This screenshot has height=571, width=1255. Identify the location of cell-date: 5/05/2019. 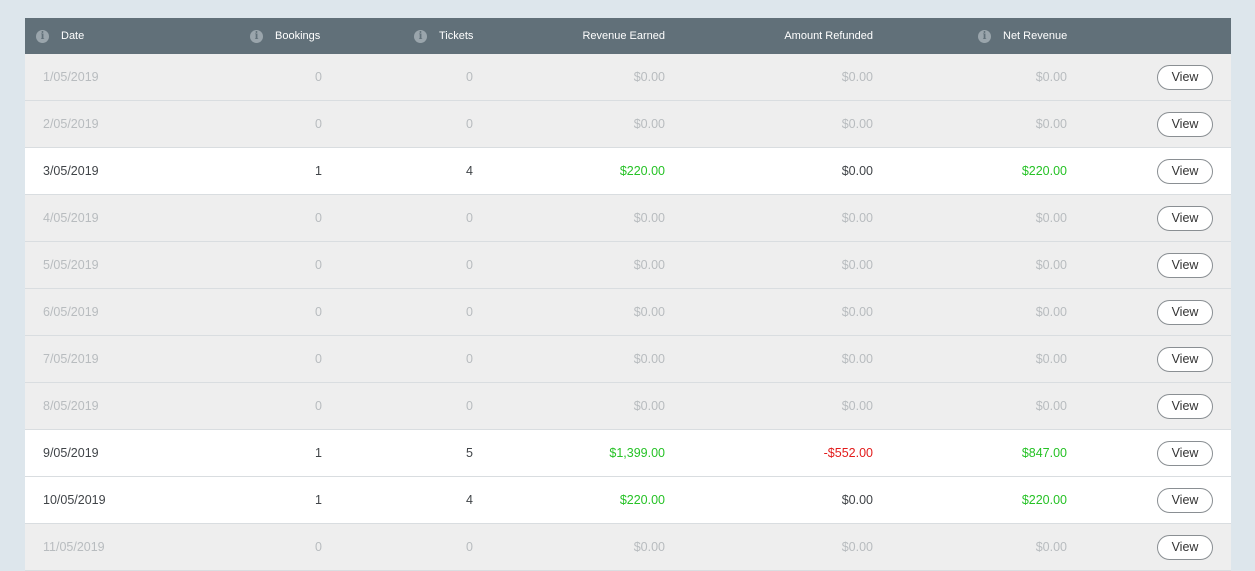
(71, 265).